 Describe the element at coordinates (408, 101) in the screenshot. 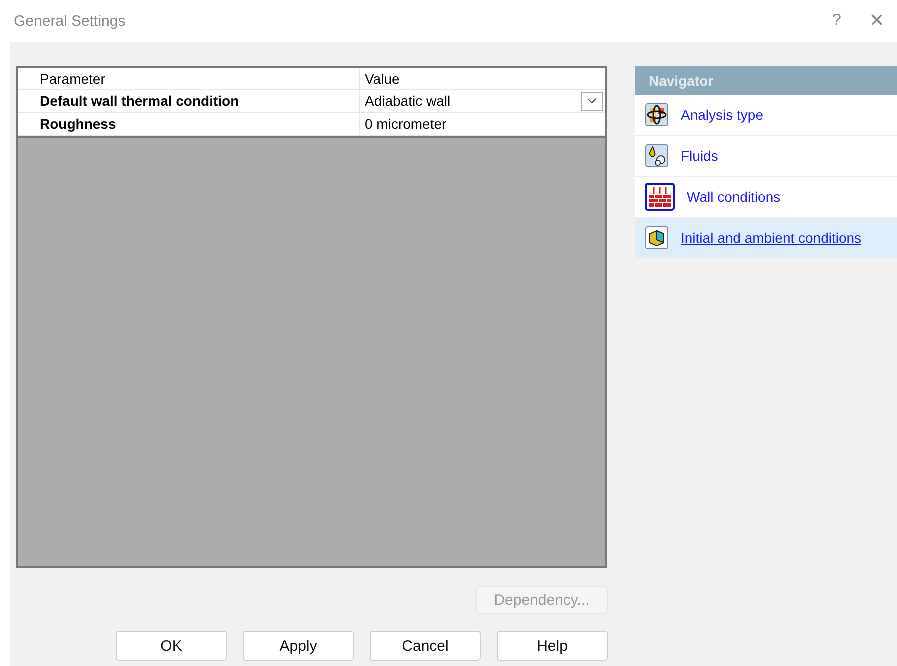

I see `value-cell: Adiabatic wall` at that location.